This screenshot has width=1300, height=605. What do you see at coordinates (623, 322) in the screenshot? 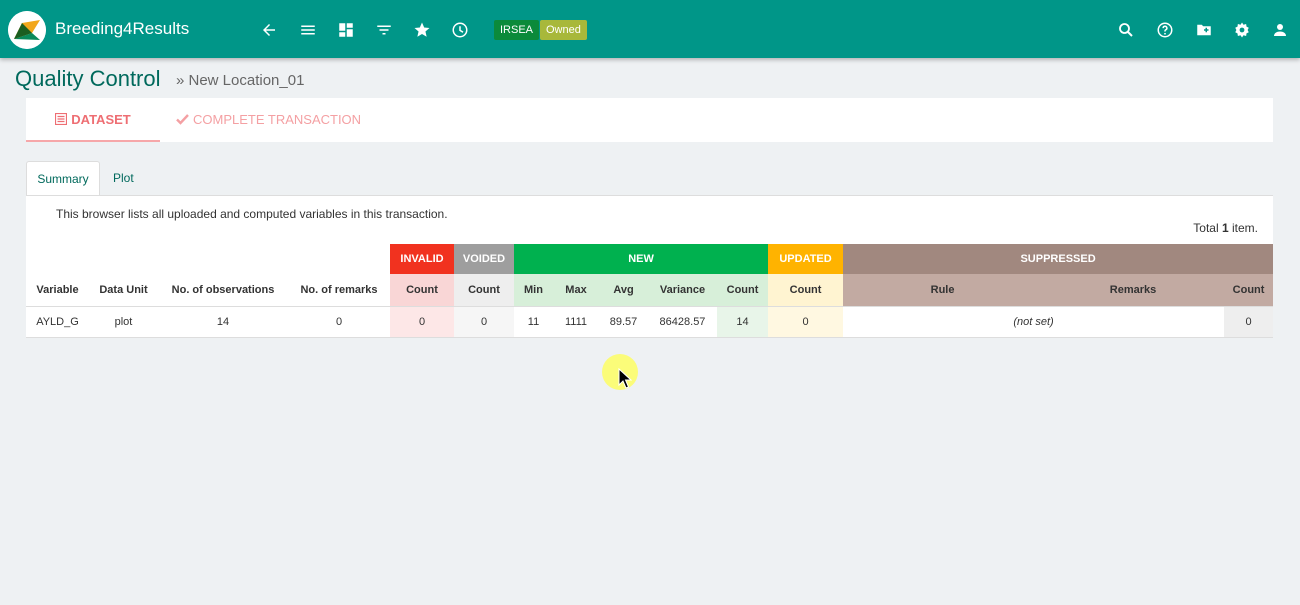
I see `cell-new-avg: 89.57` at bounding box center [623, 322].